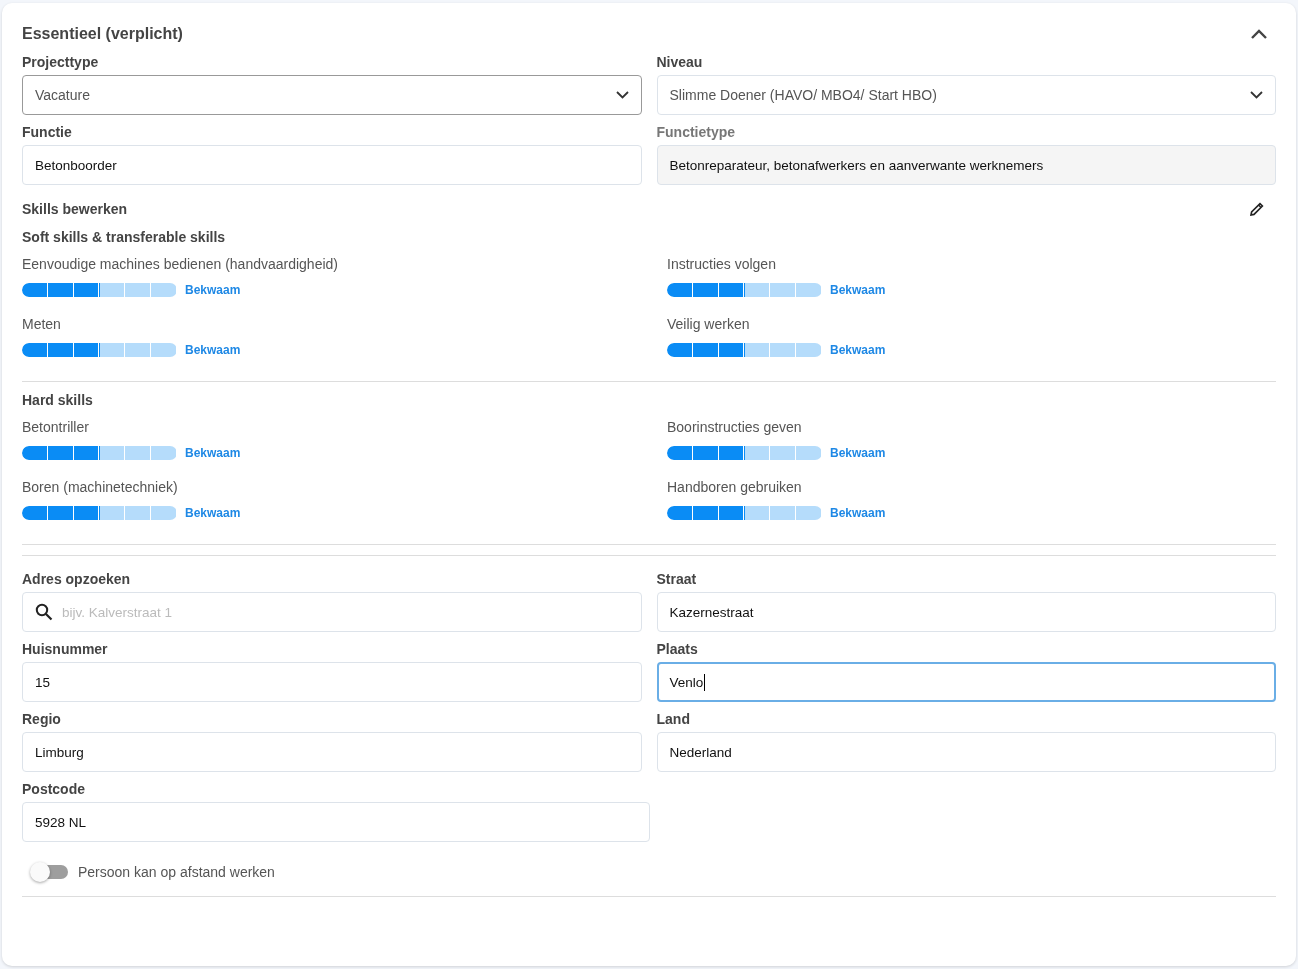  I want to click on section-title: Essentieel (verplicht), so click(102, 34).